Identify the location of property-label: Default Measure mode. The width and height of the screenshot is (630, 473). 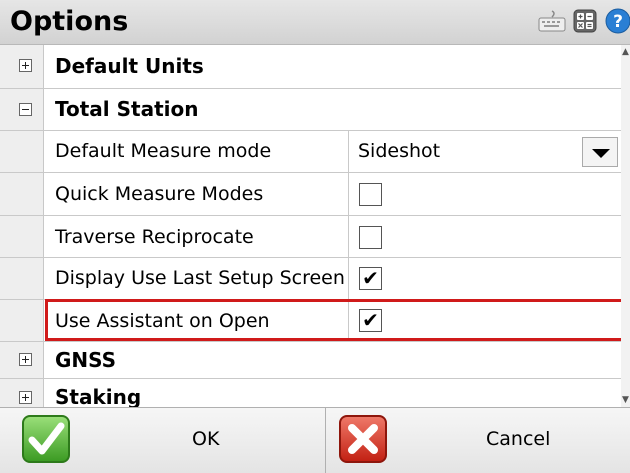
(163, 151).